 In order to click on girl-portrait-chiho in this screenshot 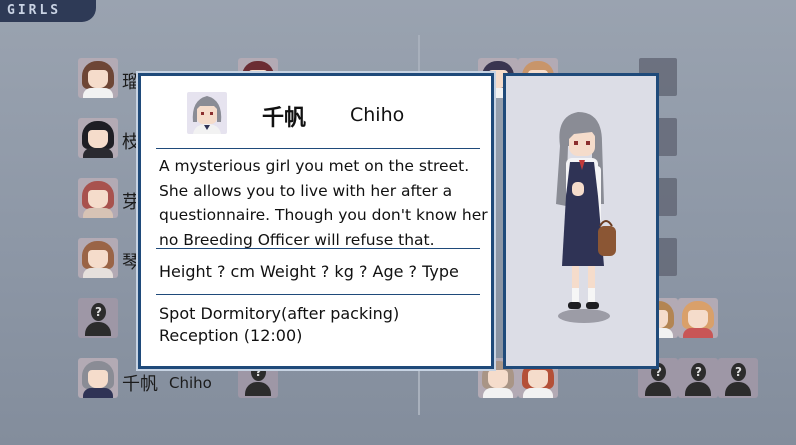, I will do `click(98, 378)`.